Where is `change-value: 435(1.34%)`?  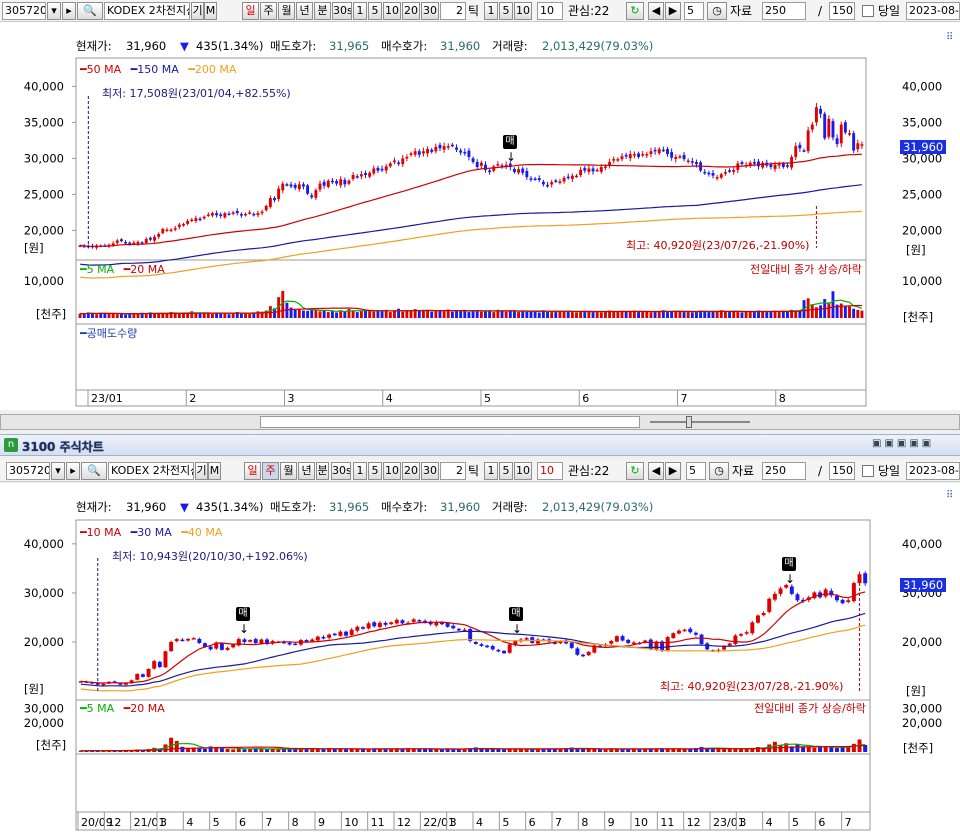
change-value: 435(1.34%) is located at coordinates (230, 46).